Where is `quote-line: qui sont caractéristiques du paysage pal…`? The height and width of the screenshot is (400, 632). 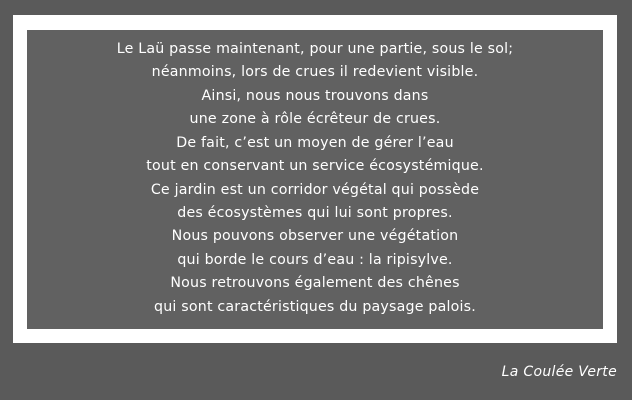 quote-line: qui sont caractéristiques du paysage pal… is located at coordinates (315, 306).